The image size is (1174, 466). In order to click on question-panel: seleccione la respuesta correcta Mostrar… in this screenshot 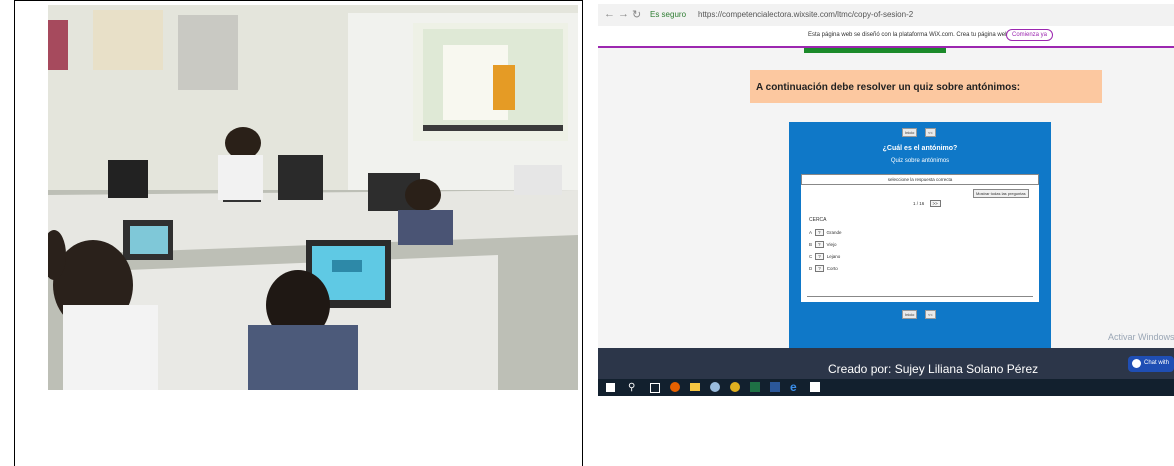, I will do `click(920, 238)`.